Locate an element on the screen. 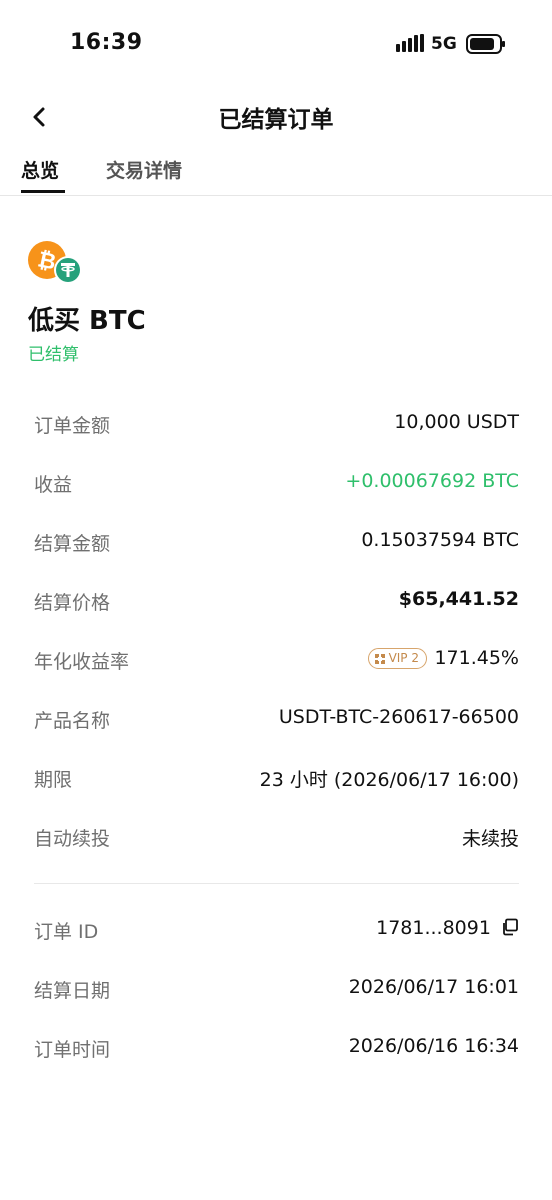 This screenshot has height=1200, width=552. row-label: 结算金额 is located at coordinates (72, 544).